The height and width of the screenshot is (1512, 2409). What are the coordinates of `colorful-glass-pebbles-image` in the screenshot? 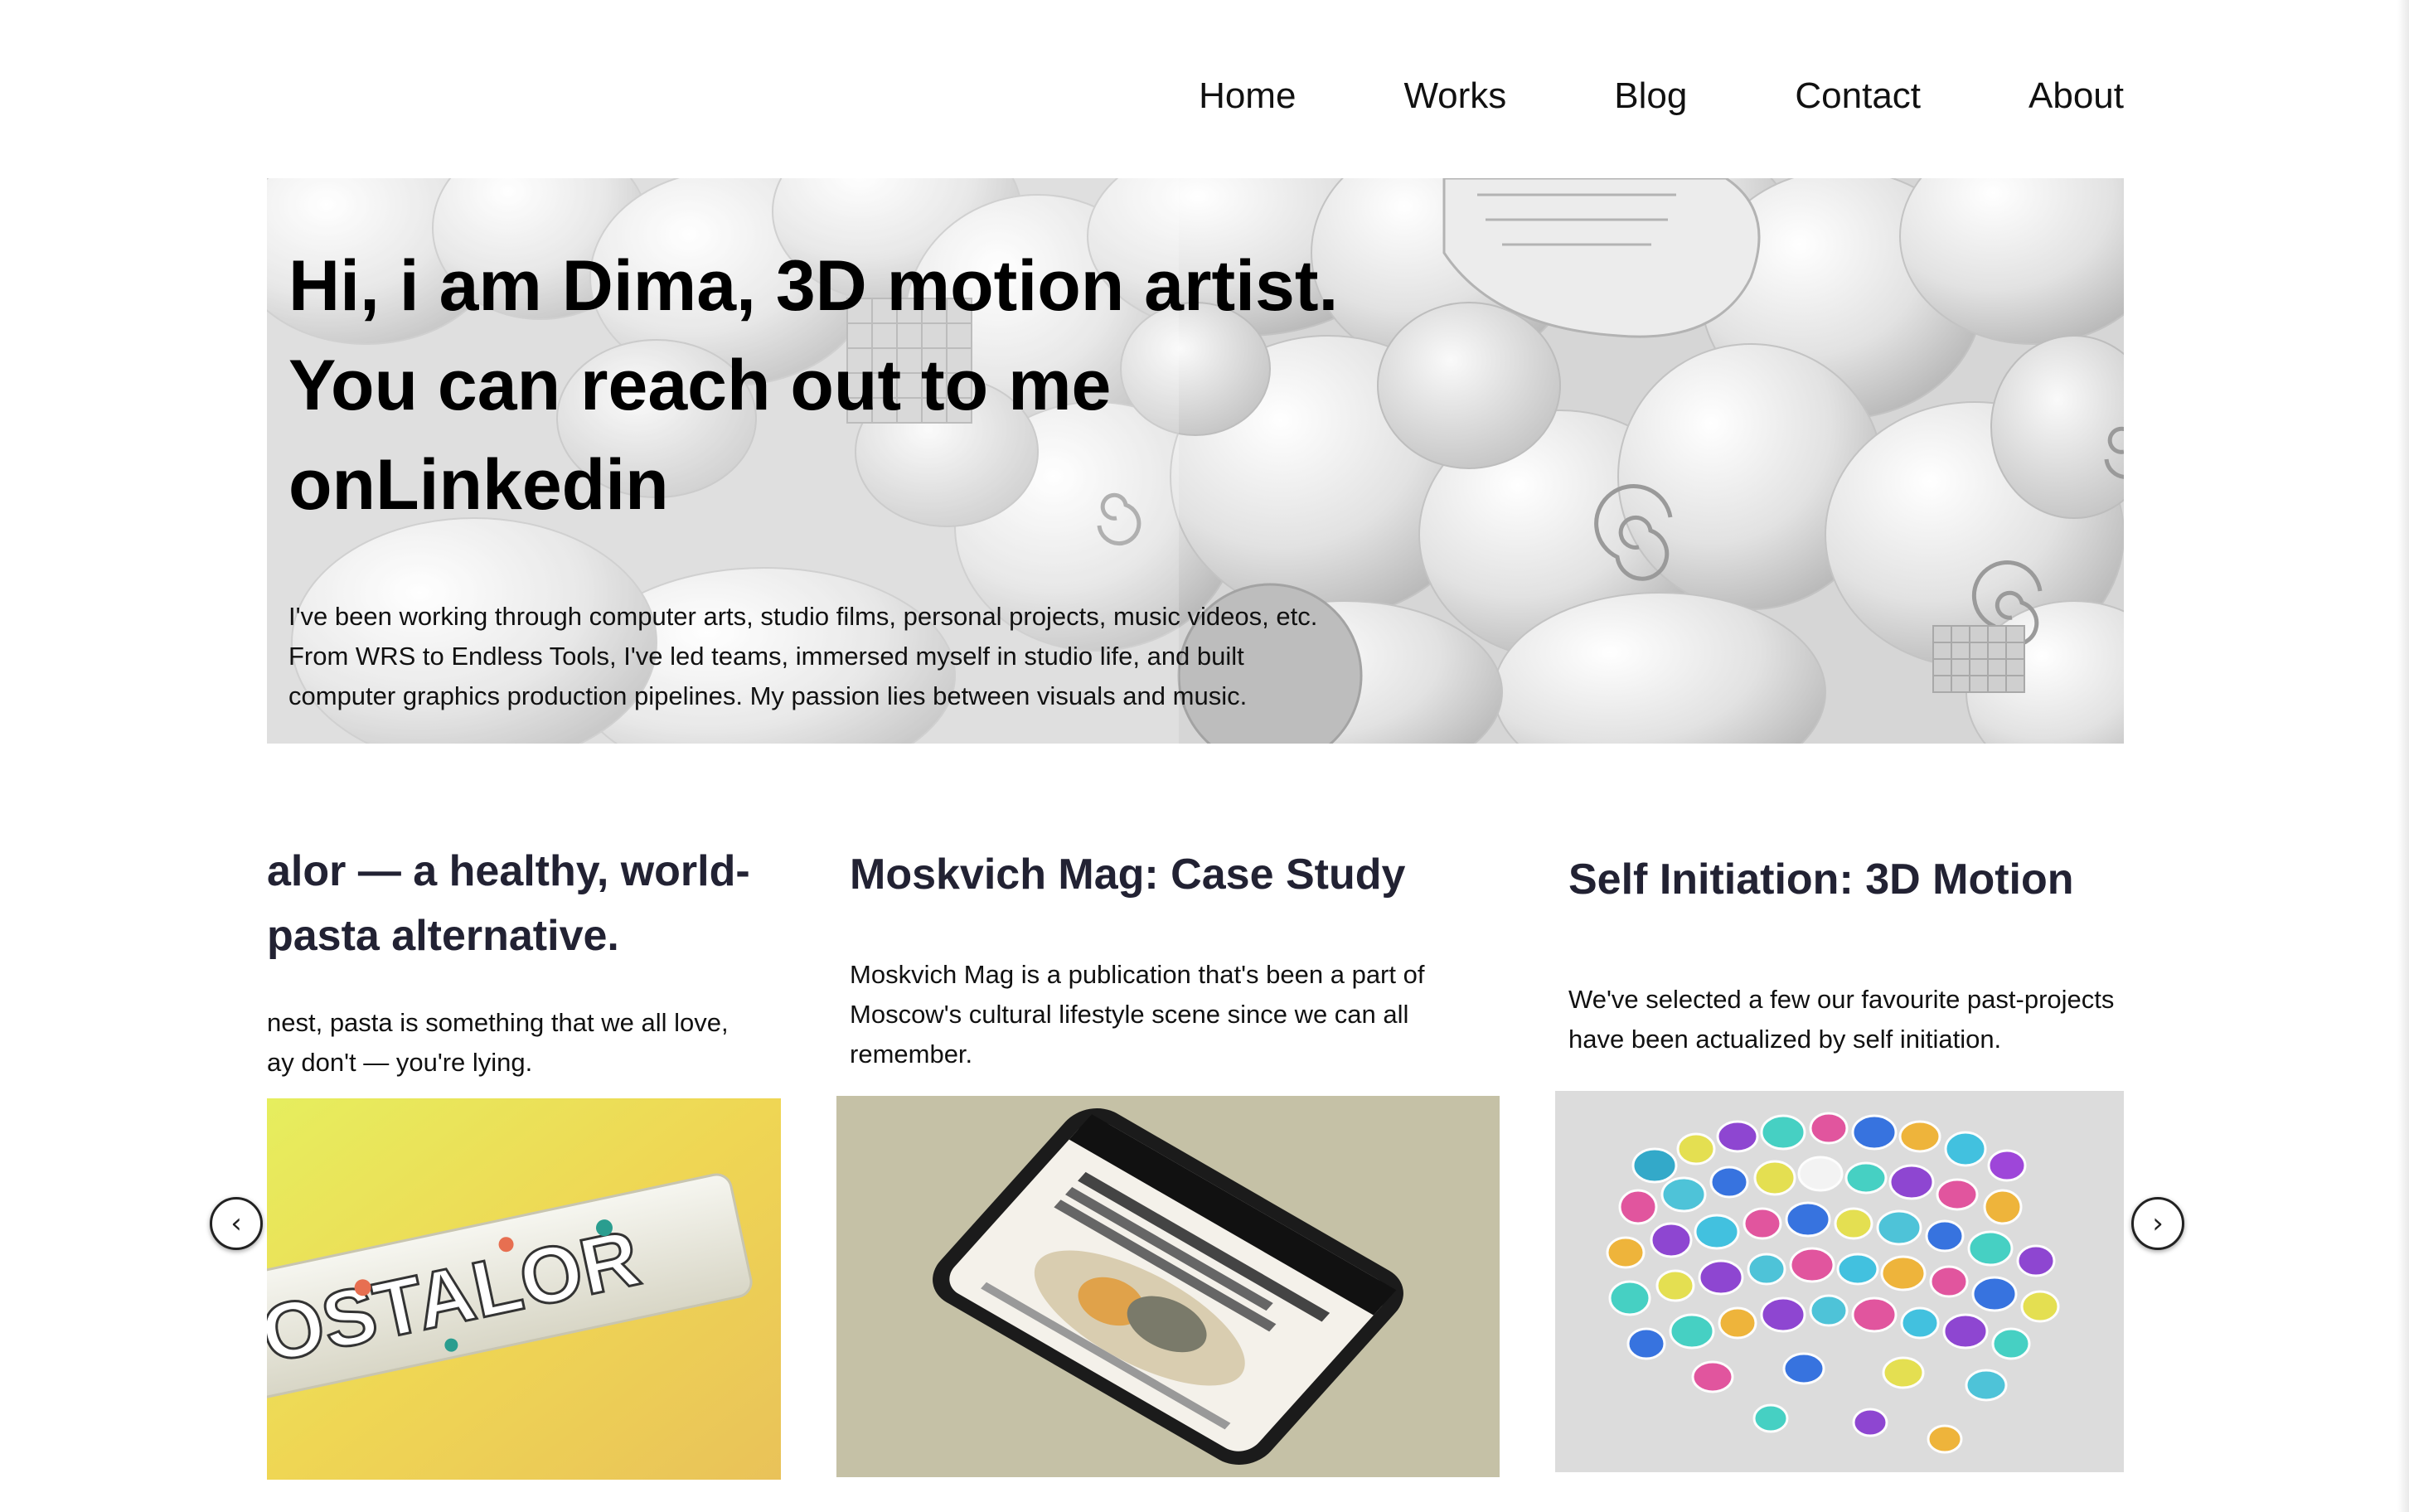 It's located at (1840, 1281).